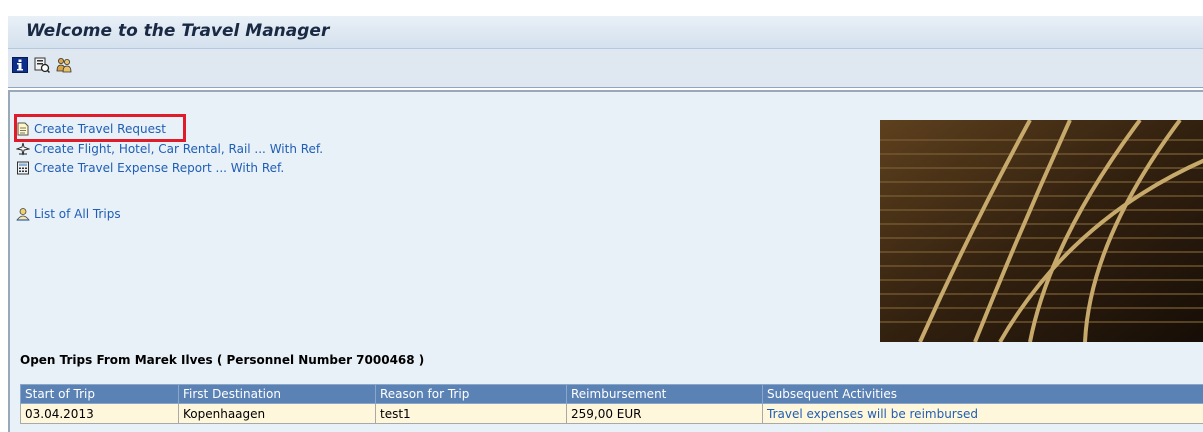  Describe the element at coordinates (605, 68) in the screenshot. I see `toolbar` at that location.